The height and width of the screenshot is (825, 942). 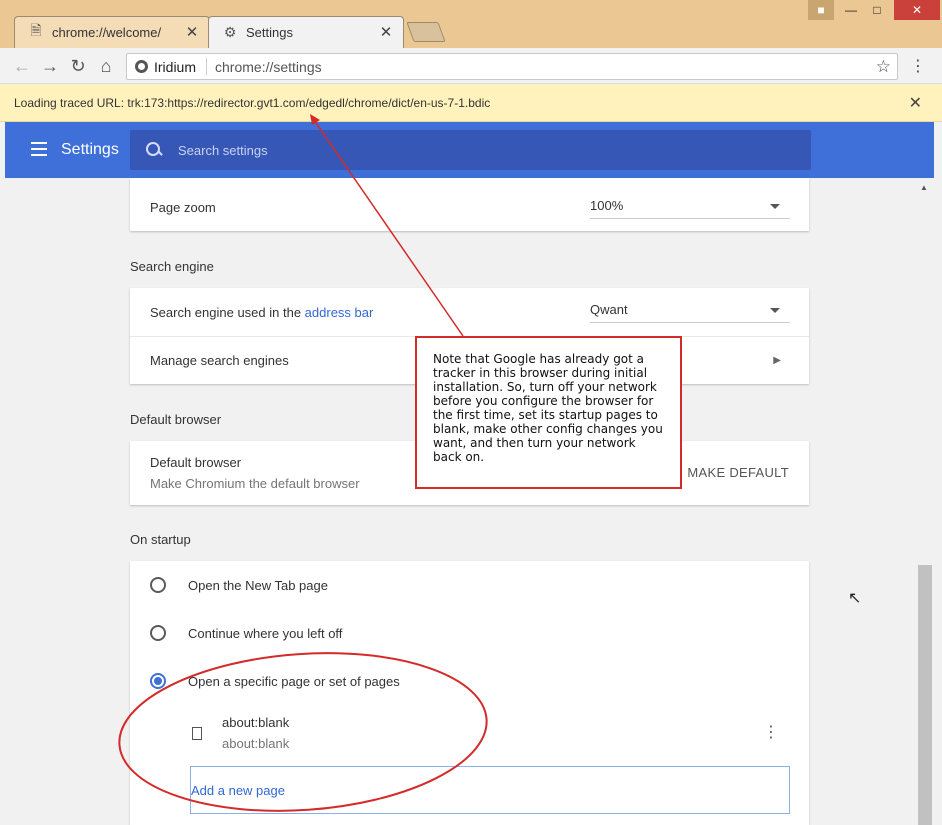 What do you see at coordinates (255, 483) in the screenshot?
I see `default-browser-sublabel: Make Chromium the default browser` at bounding box center [255, 483].